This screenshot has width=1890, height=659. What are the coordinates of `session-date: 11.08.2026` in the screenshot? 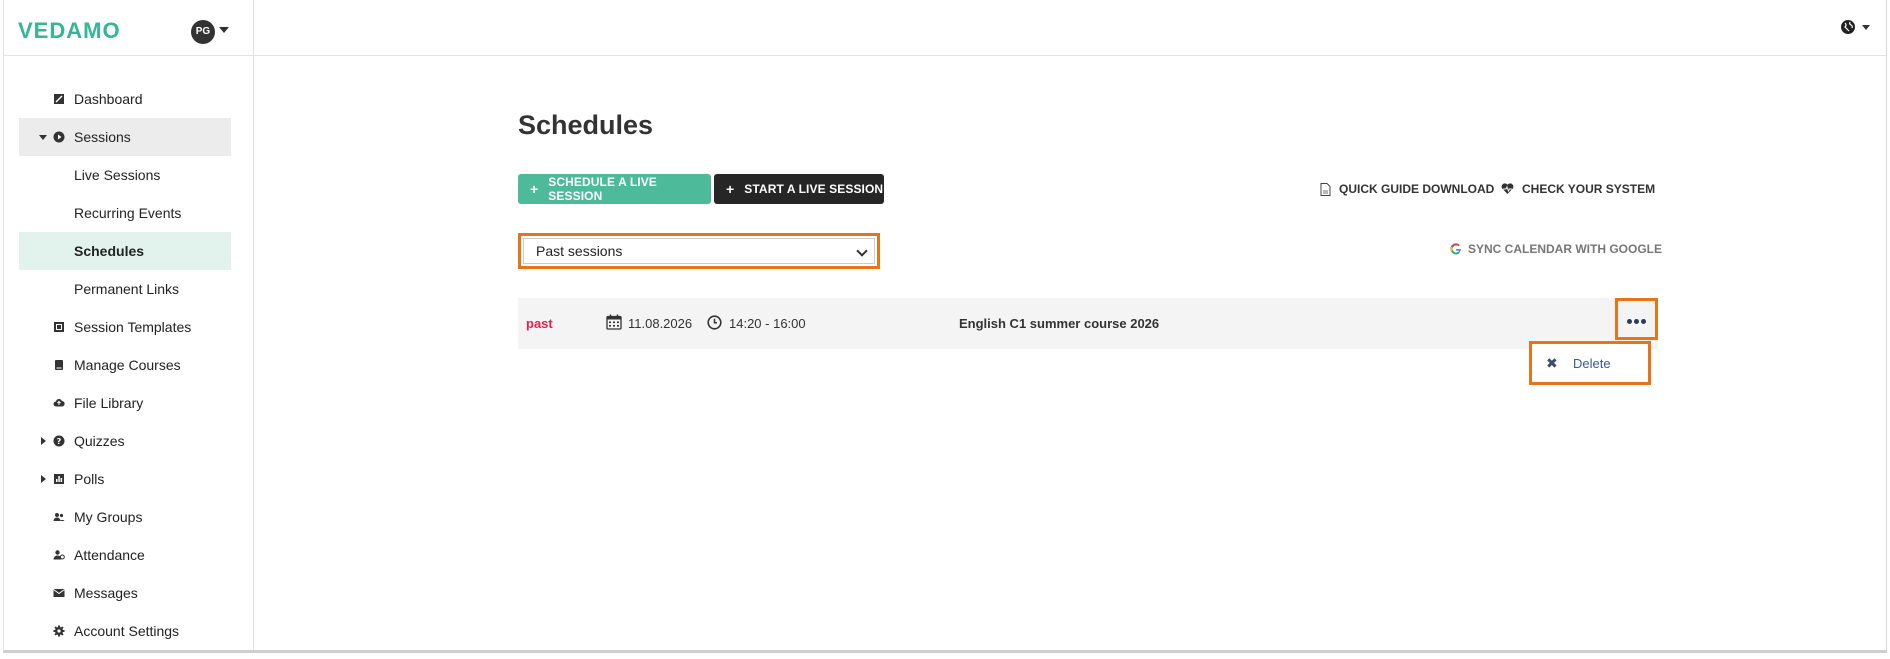 It's located at (660, 323).